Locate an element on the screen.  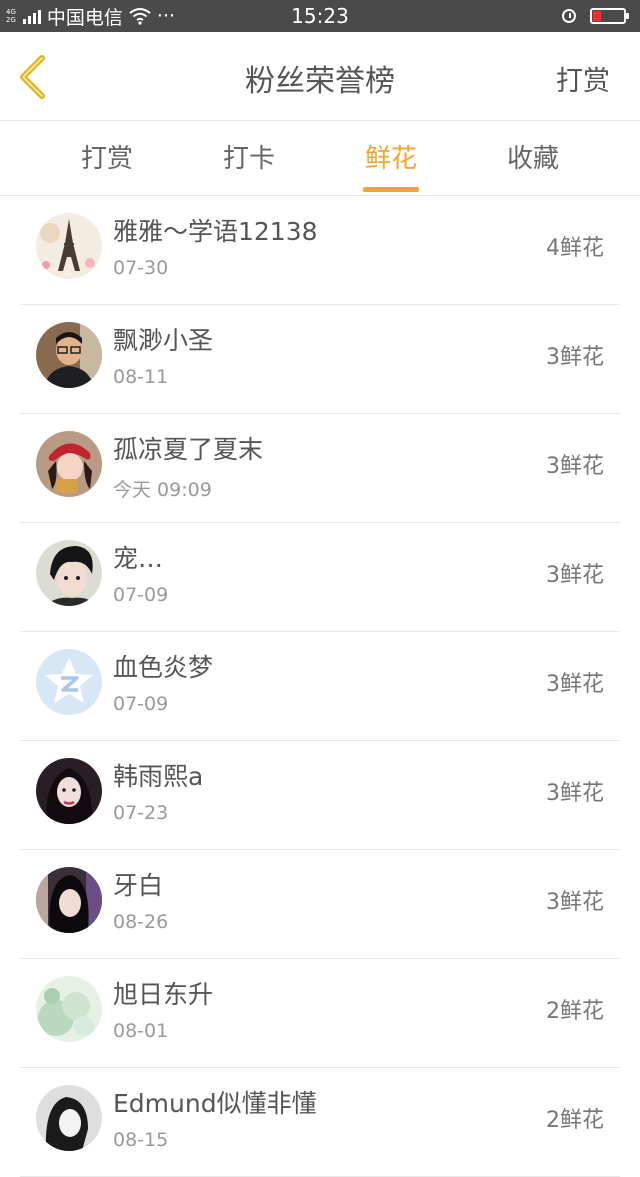
watercolor-avatar is located at coordinates (69, 1009).